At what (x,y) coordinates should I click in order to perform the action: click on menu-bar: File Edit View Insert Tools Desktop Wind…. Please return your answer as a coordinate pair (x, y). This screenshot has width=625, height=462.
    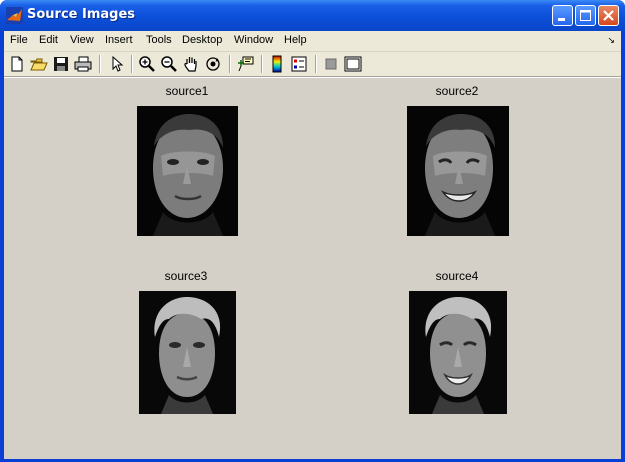
    Looking at the image, I should click on (312, 41).